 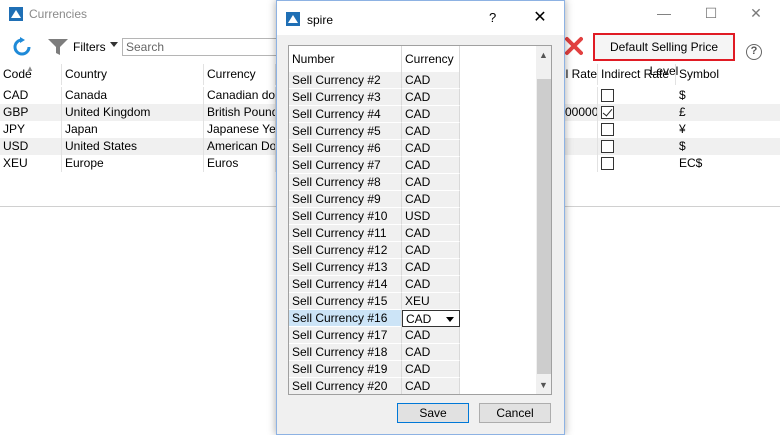 I want to click on cell-code: JPY, so click(x=31, y=129).